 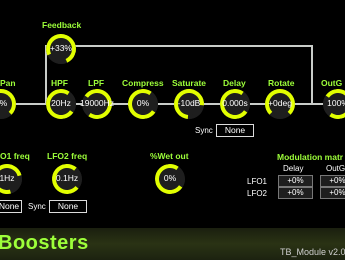 What do you see at coordinates (312, 252) in the screenshot?
I see `module-version: TB_Module v2.0.0` at bounding box center [312, 252].